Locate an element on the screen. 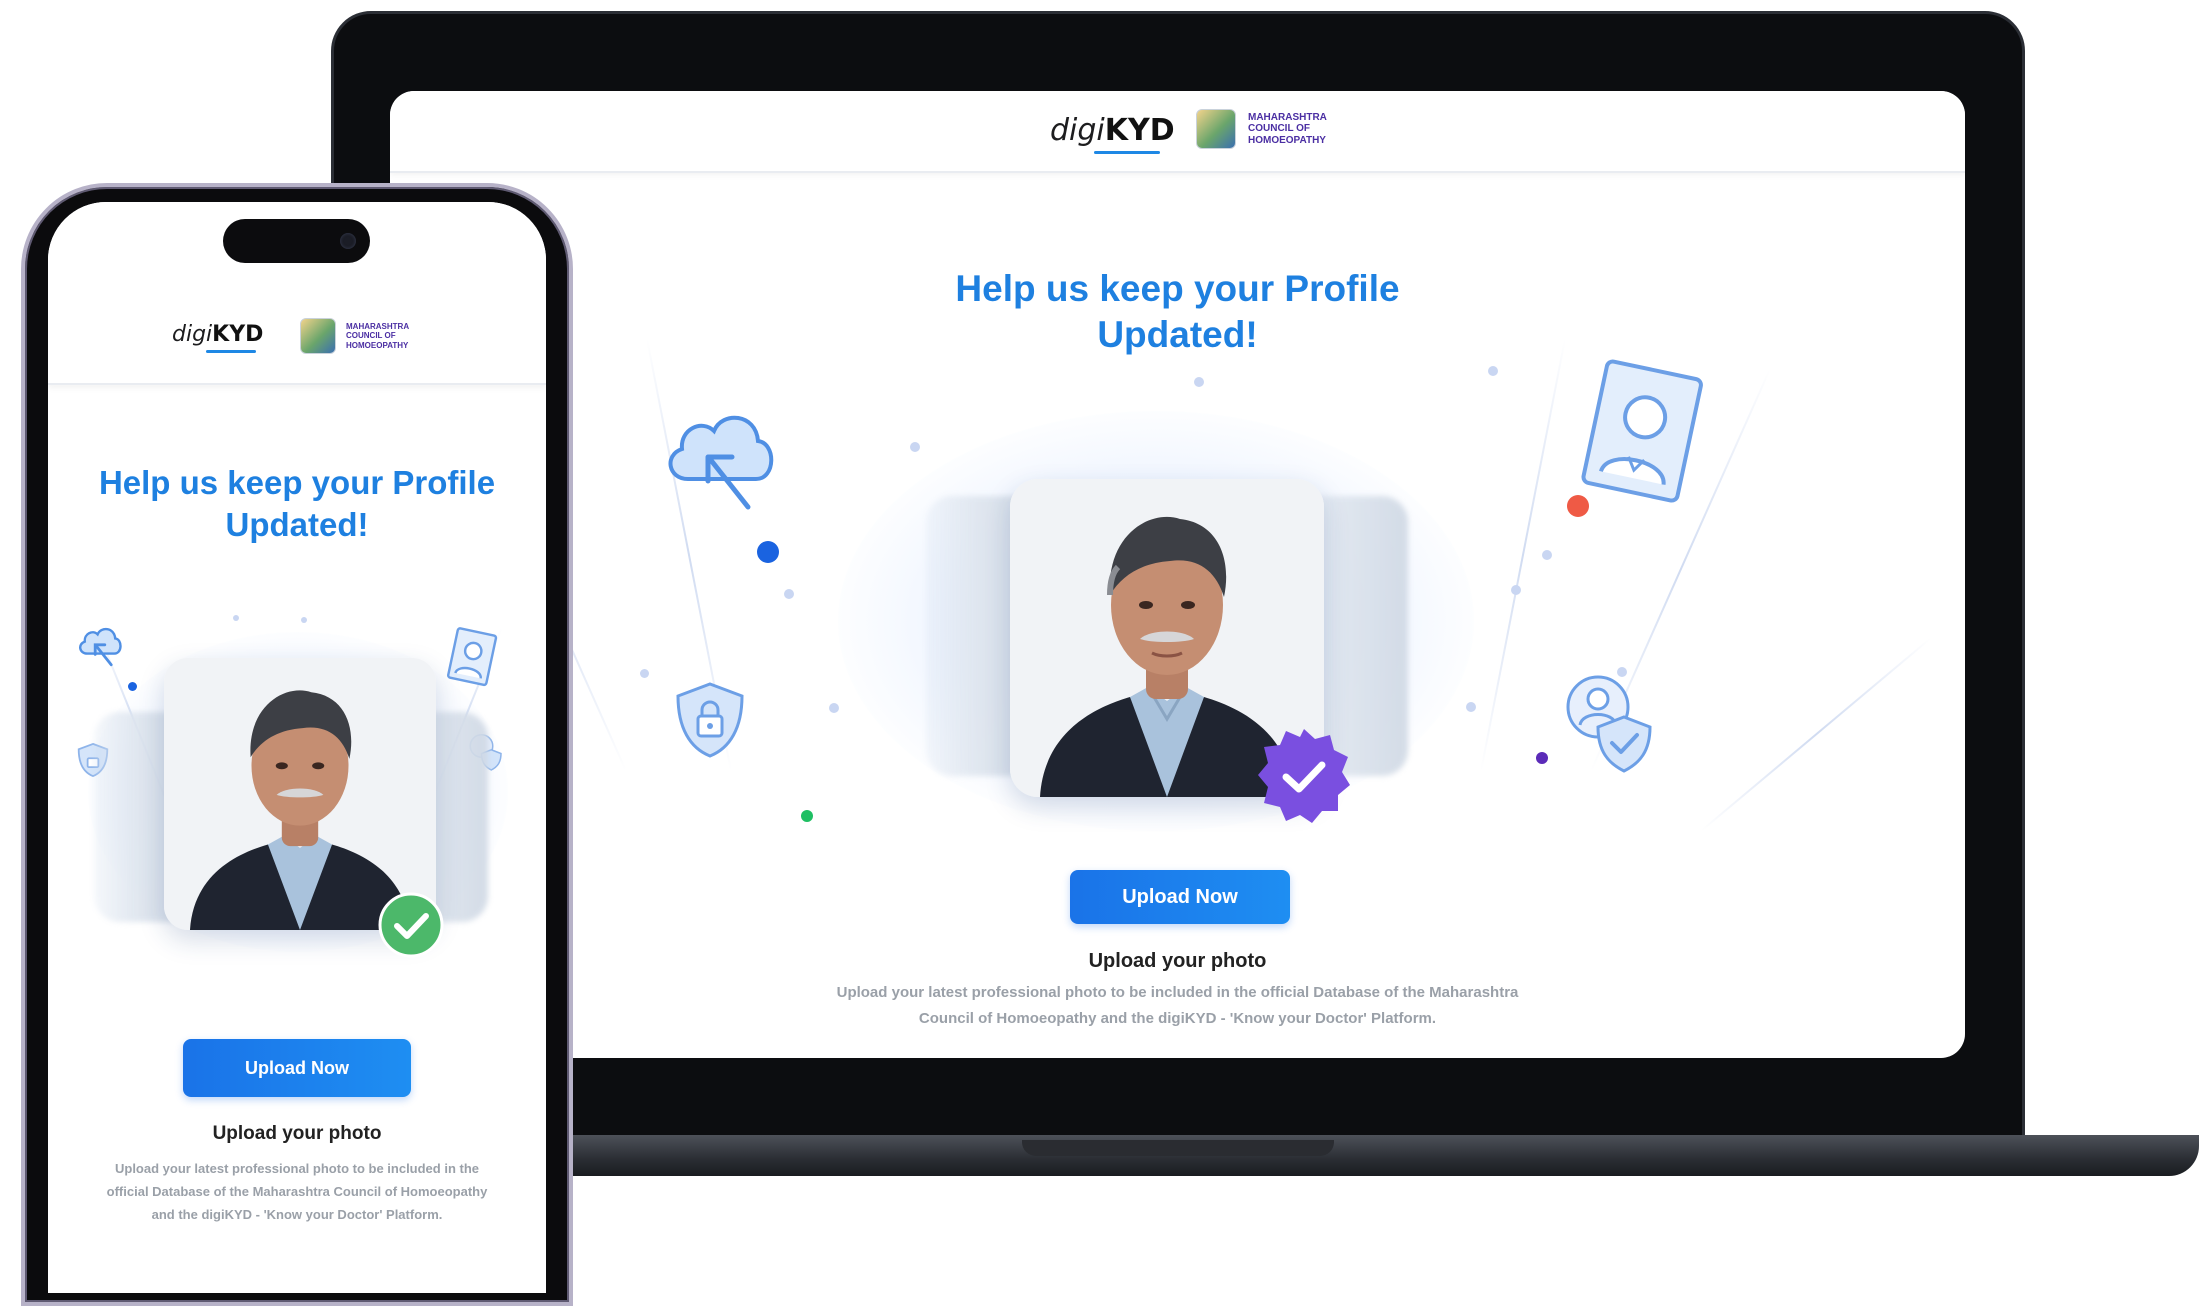 Image resolution: width=2199 pixels, height=1306 pixels. check-circle-icon is located at coordinates (411, 925).